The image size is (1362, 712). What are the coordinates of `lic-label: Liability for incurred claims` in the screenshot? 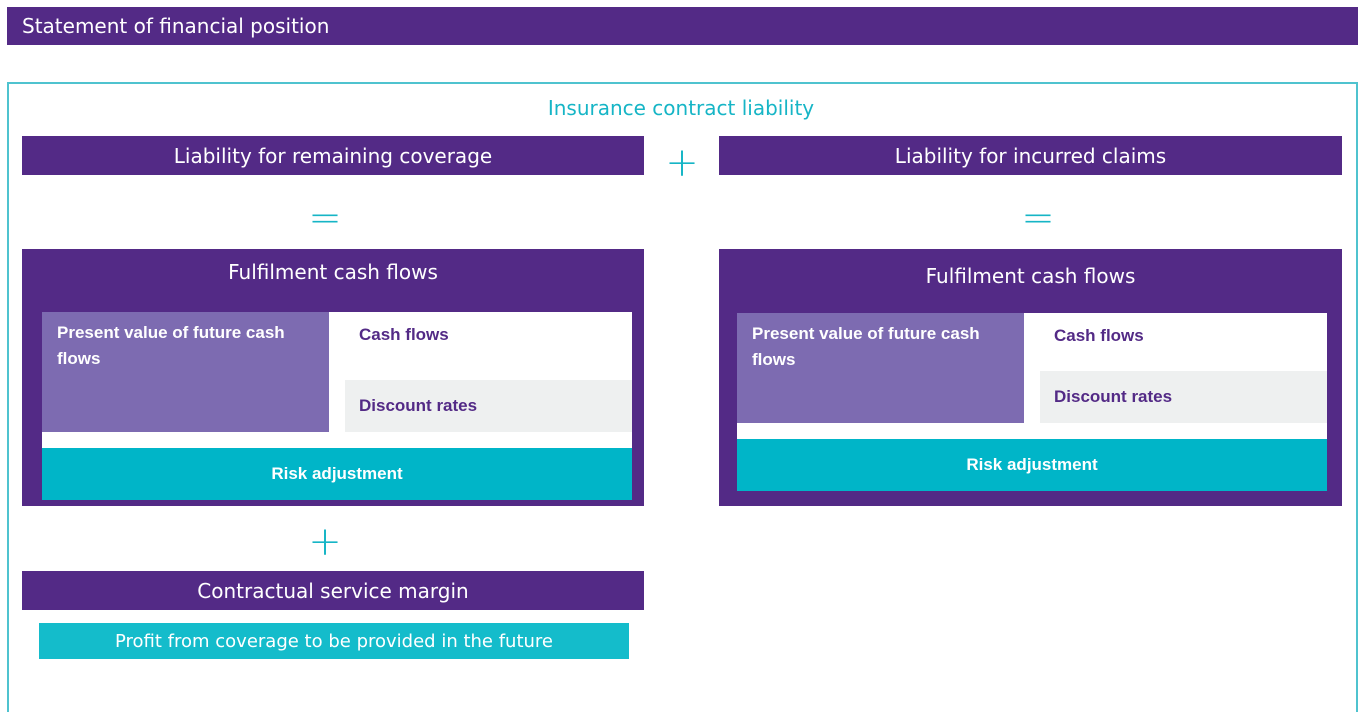 It's located at (1030, 155).